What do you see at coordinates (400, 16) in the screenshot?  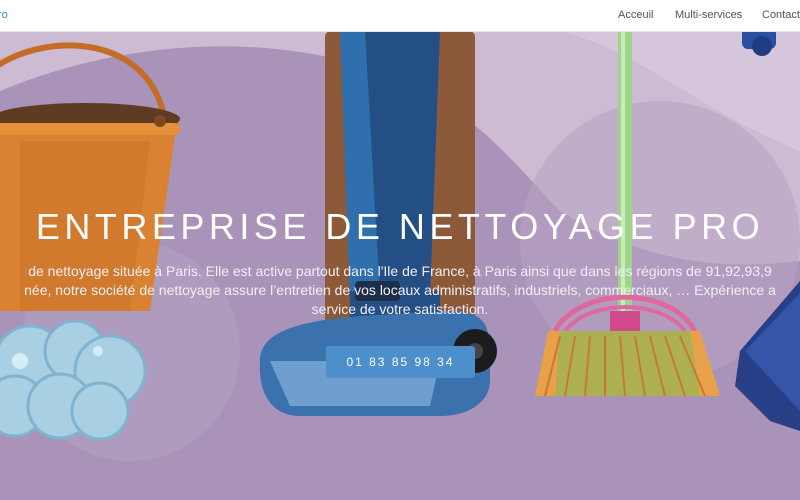 I see `top-navbar: ro Acceuil Multi-services Contact` at bounding box center [400, 16].